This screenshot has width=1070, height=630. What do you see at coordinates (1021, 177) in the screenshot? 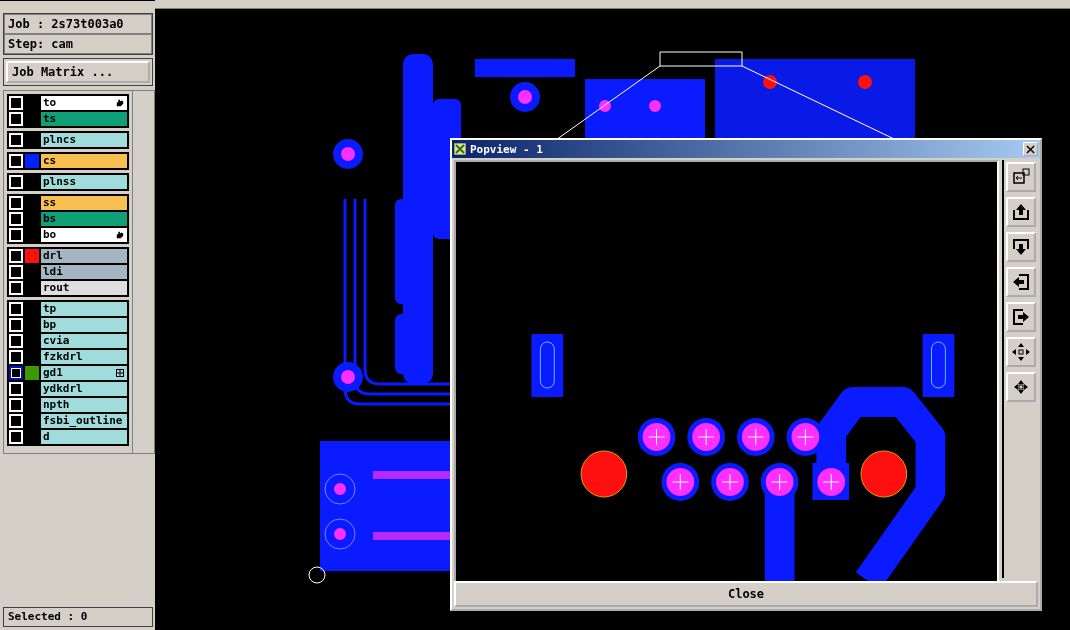
I see `fit-tool-icon` at bounding box center [1021, 177].